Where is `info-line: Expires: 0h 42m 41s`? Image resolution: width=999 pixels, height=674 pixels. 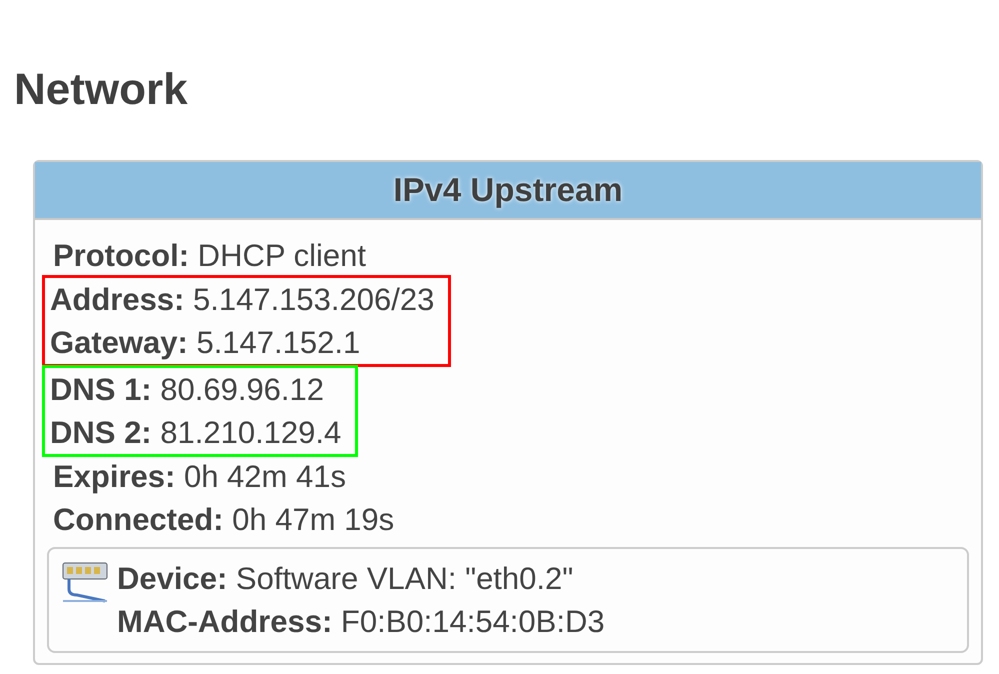
info-line: Expires: 0h 42m 41s is located at coordinates (200, 477).